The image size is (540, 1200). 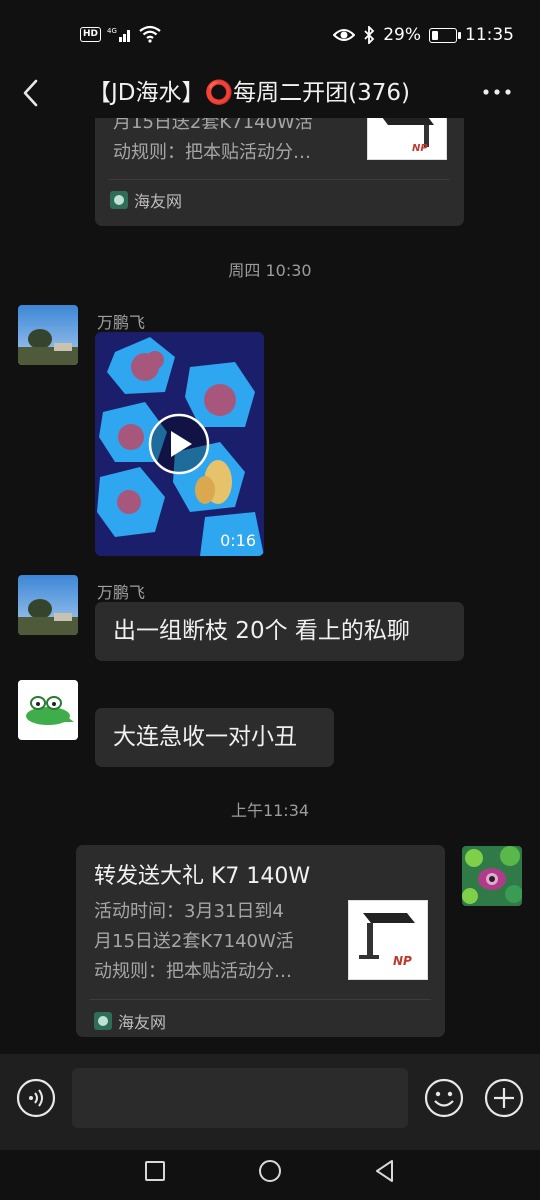 I want to click on chat-header: 【JD海水】⭕每周二开团(376), so click(x=270, y=93).